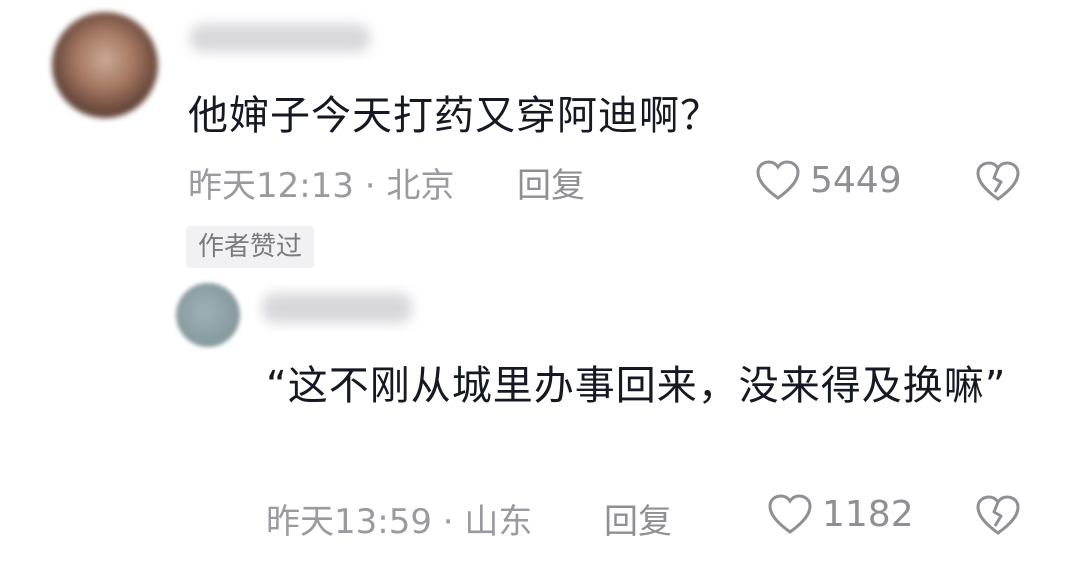 This screenshot has height=569, width=1080. I want to click on like-button: 5449, so click(828, 180).